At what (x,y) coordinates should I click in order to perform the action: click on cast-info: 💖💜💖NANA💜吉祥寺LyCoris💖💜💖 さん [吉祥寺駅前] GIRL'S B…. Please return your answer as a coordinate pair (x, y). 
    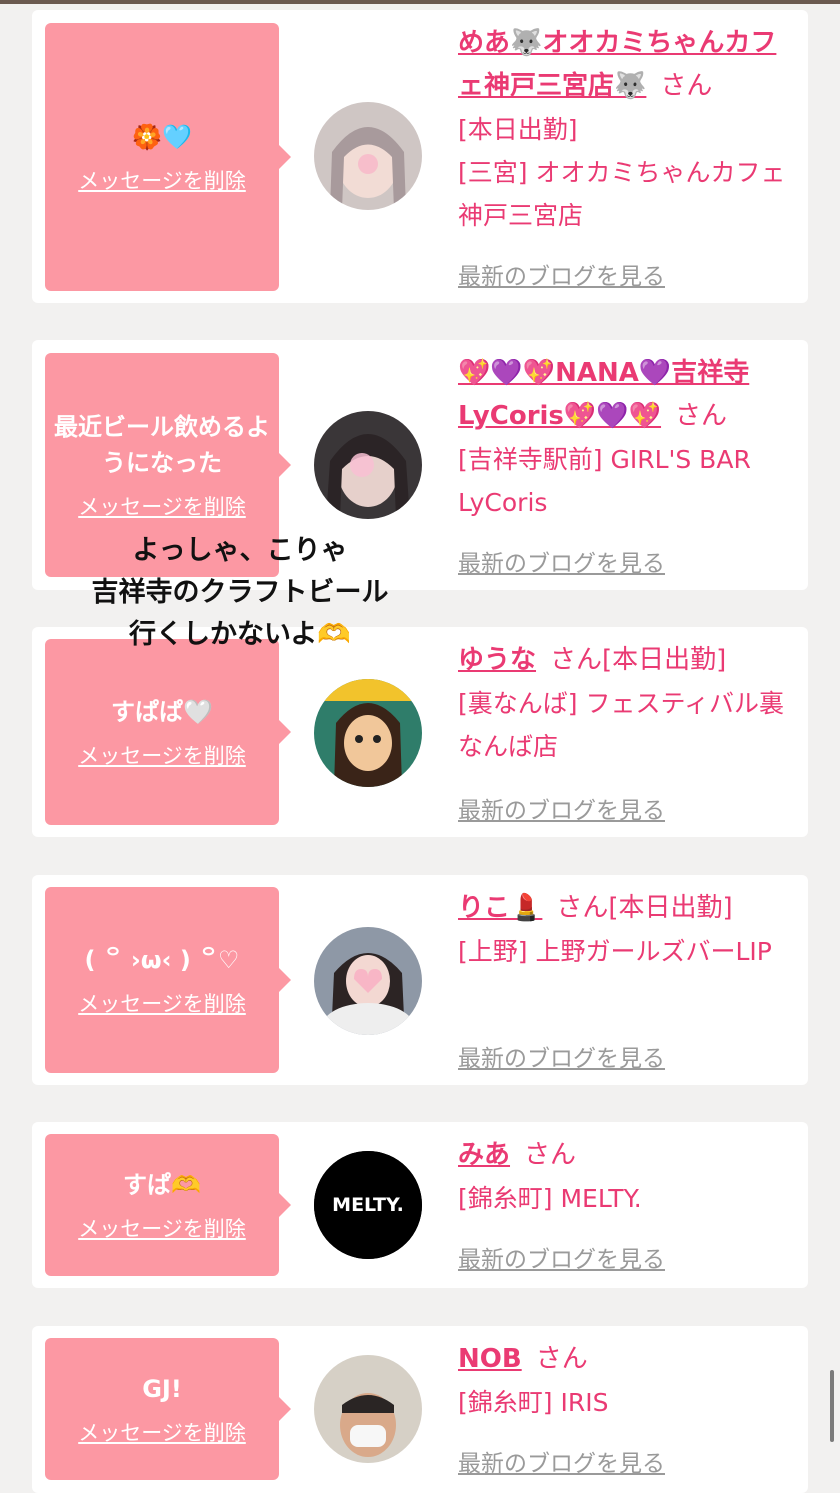
    Looking at the image, I should click on (628, 438).